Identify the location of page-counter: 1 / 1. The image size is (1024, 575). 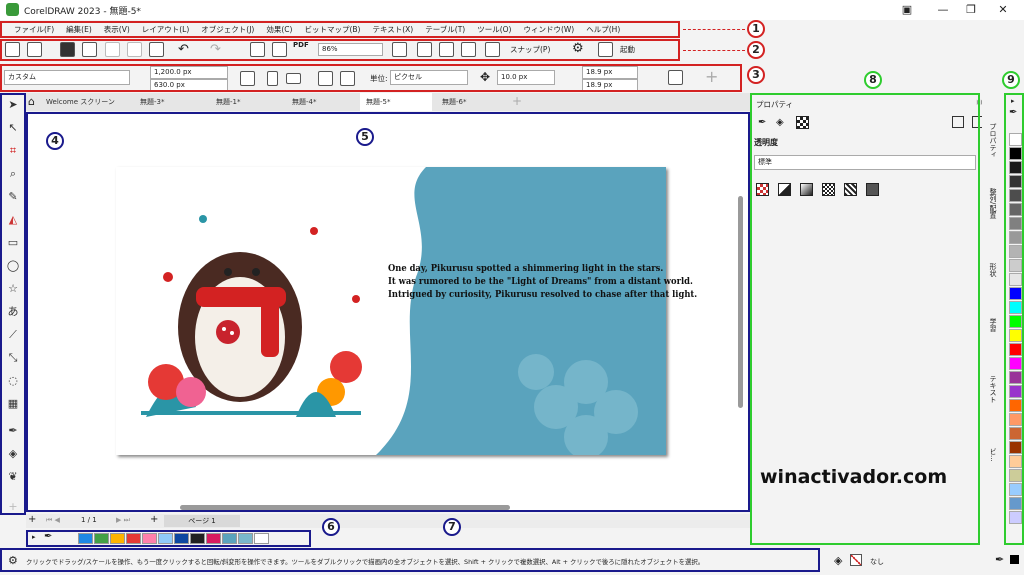
(89, 520).